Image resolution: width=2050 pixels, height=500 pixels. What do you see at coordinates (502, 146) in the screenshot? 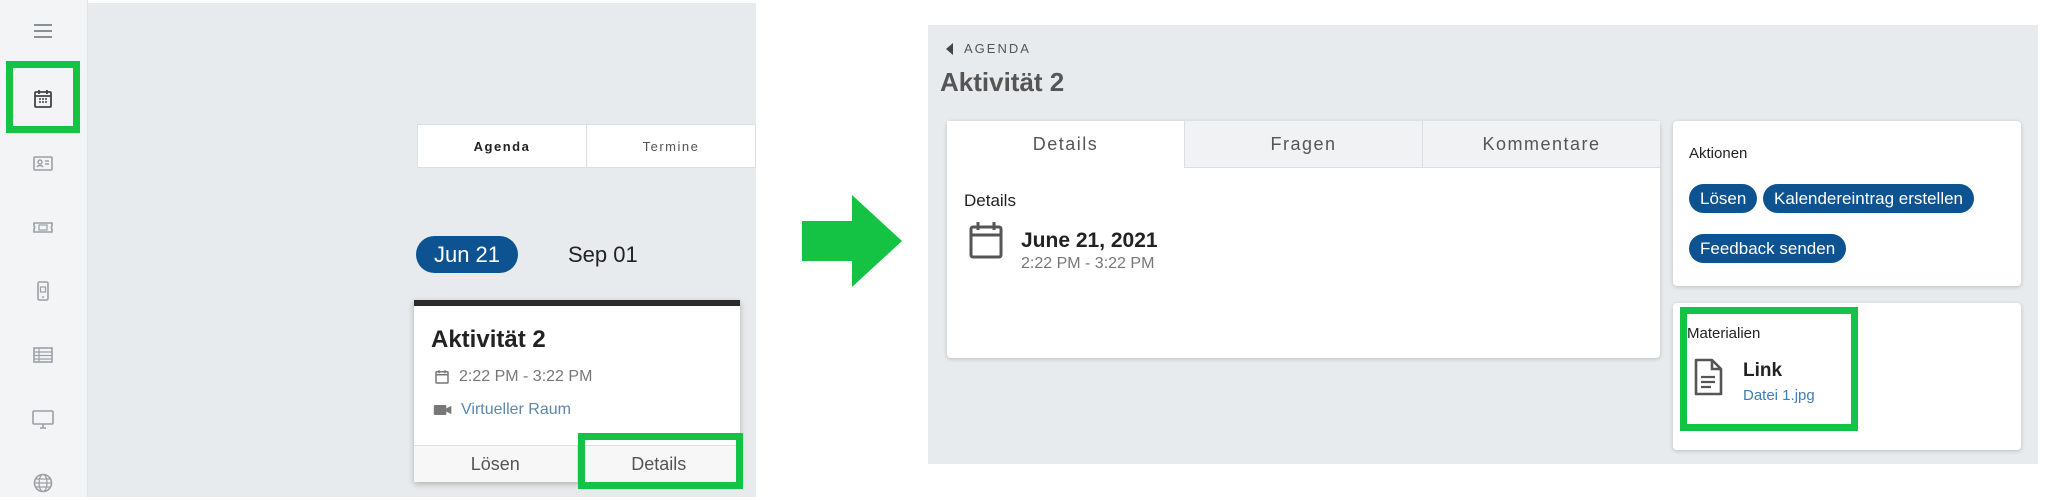
I see `tab-agenda: Agenda` at bounding box center [502, 146].